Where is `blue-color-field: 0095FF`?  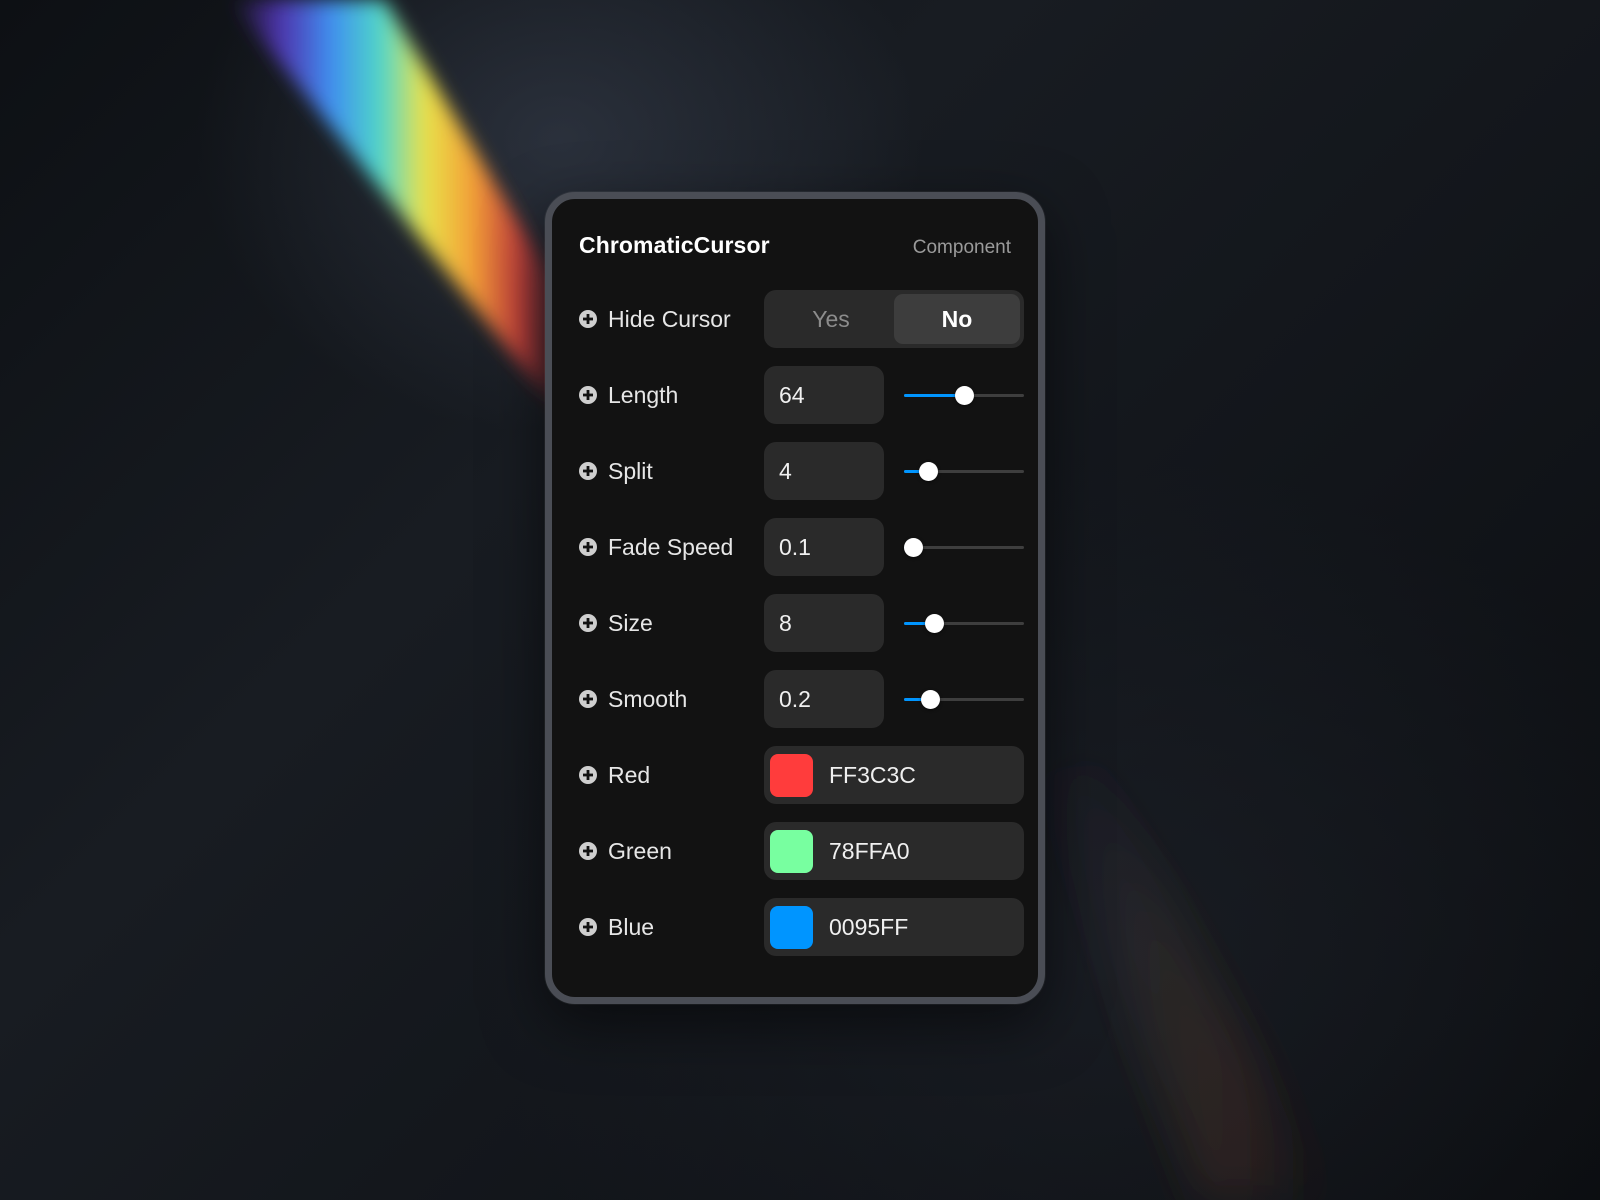
blue-color-field: 0095FF is located at coordinates (894, 927).